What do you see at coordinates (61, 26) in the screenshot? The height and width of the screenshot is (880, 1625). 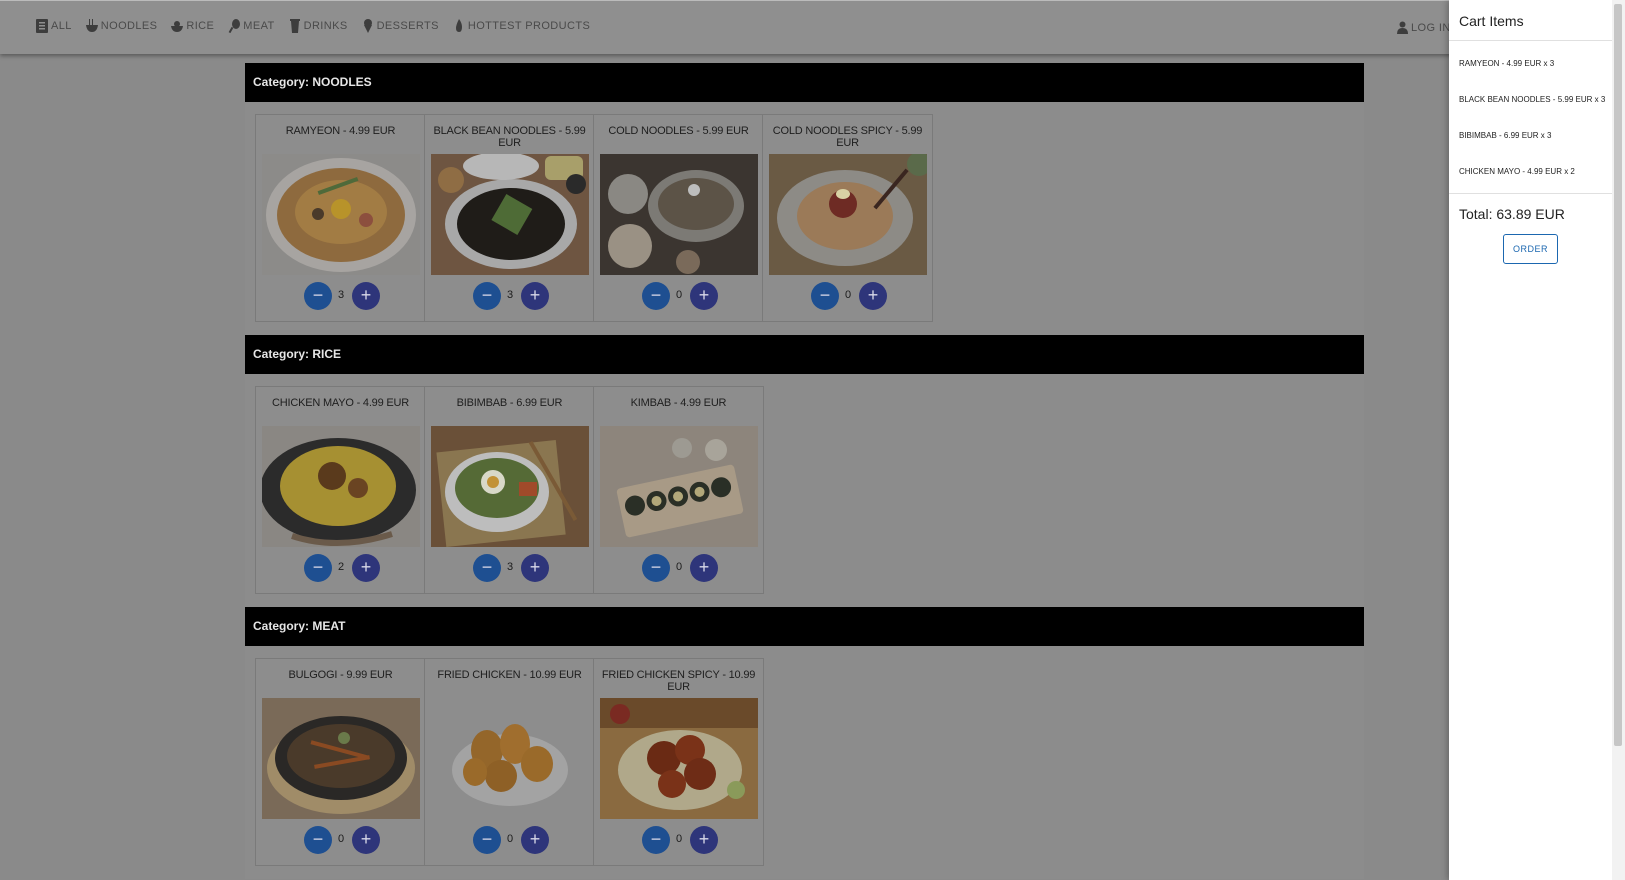 I see `nav-label: ALL` at bounding box center [61, 26].